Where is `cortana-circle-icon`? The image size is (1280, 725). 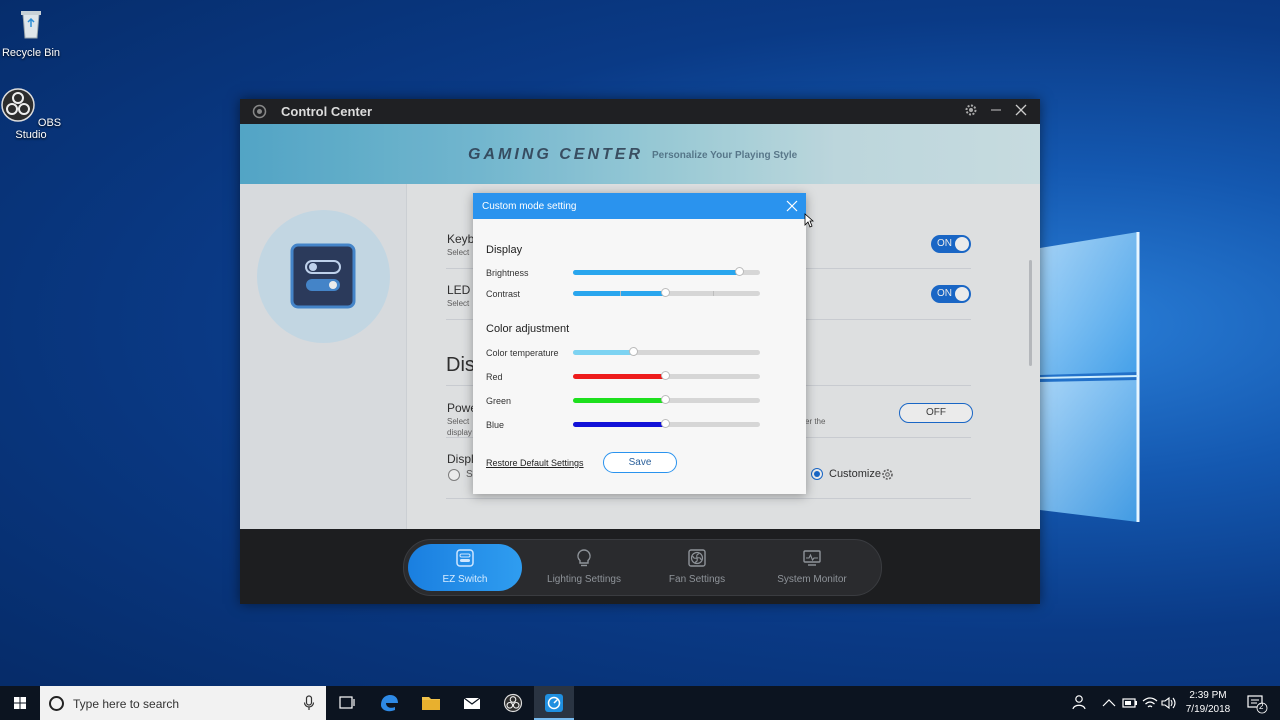
cortana-circle-icon is located at coordinates (56, 703).